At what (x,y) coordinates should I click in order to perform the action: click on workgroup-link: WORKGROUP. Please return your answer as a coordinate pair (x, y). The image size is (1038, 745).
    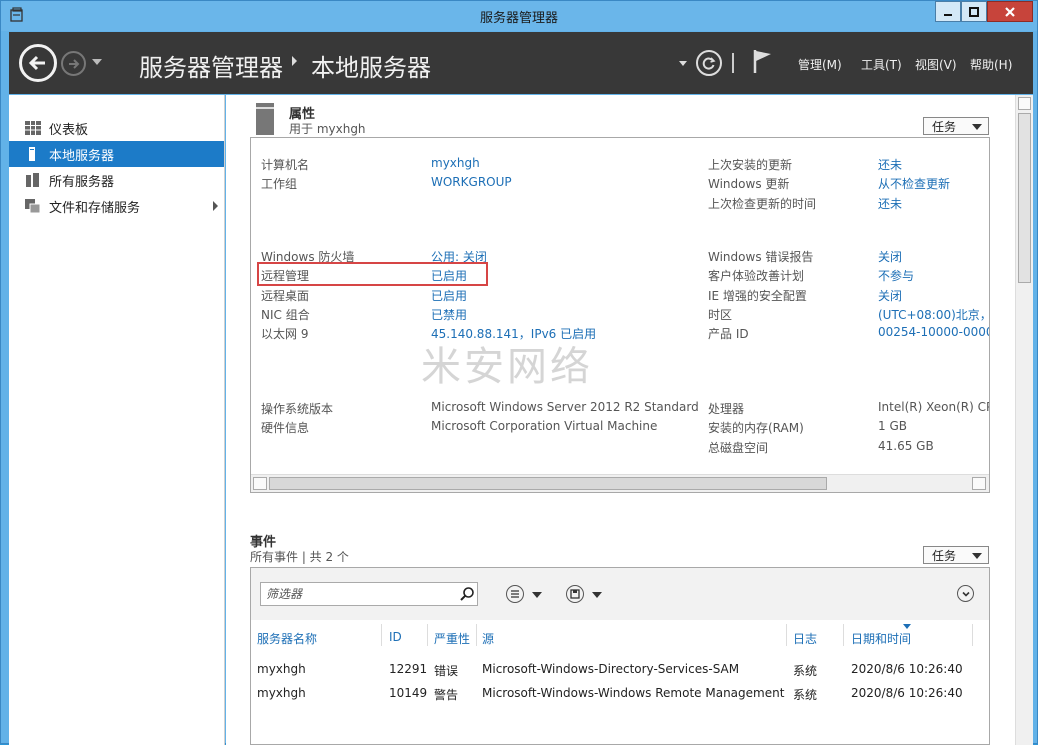
    Looking at the image, I should click on (471, 182).